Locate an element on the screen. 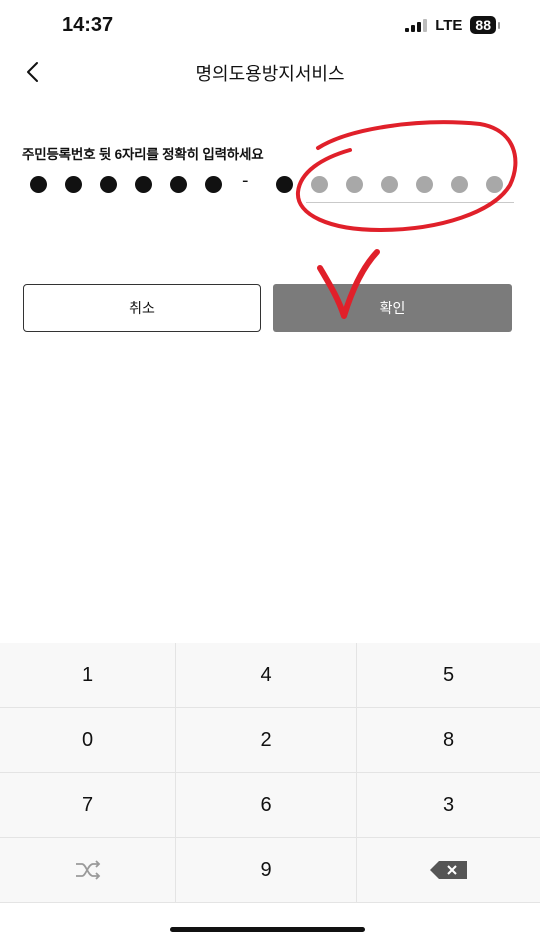 This screenshot has width=540, height=940. key-6: 6 is located at coordinates (266, 805).